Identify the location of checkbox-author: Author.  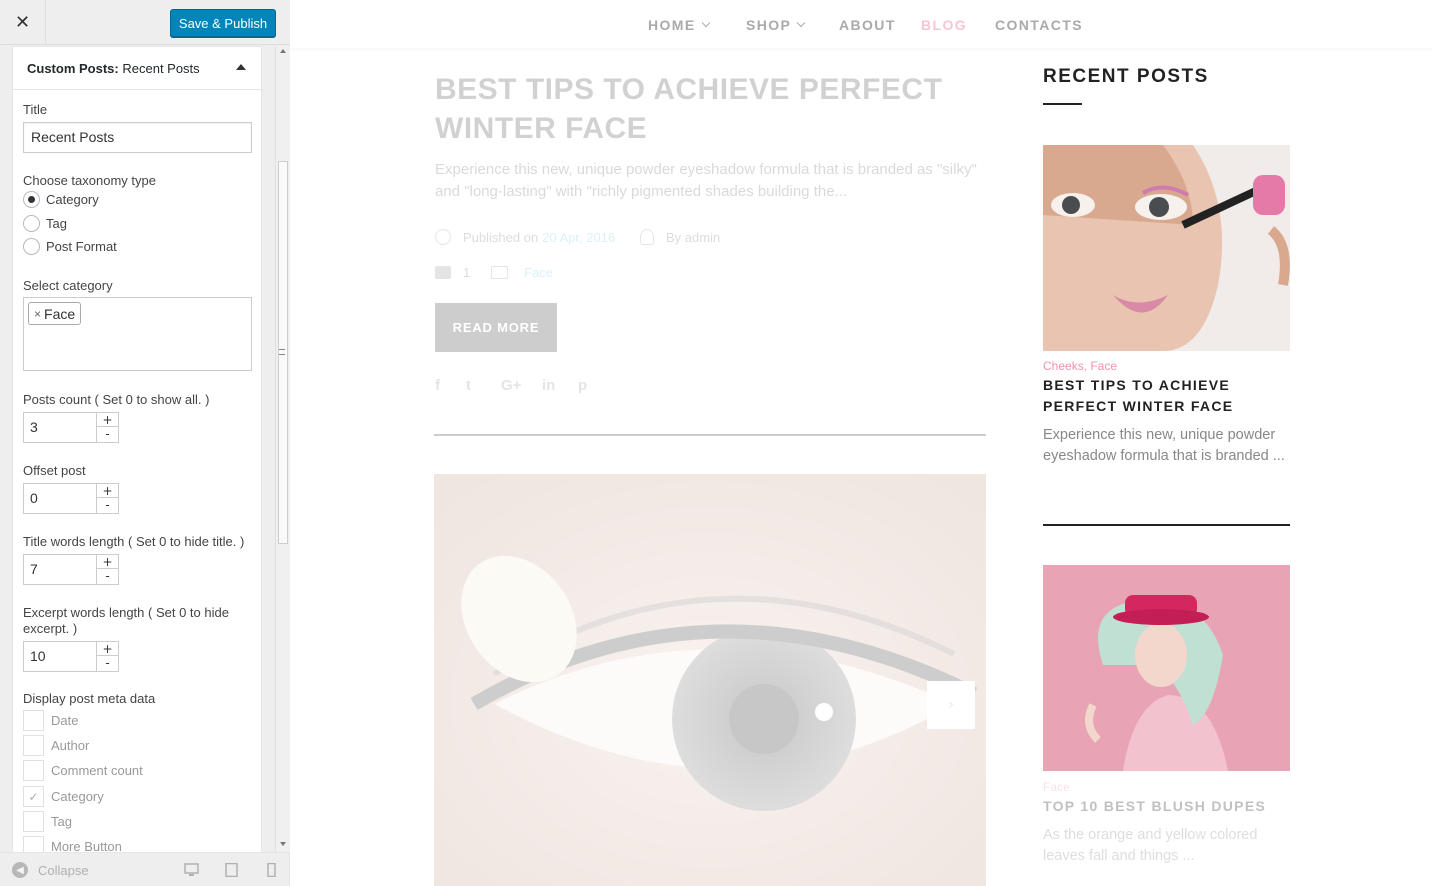
(56, 745).